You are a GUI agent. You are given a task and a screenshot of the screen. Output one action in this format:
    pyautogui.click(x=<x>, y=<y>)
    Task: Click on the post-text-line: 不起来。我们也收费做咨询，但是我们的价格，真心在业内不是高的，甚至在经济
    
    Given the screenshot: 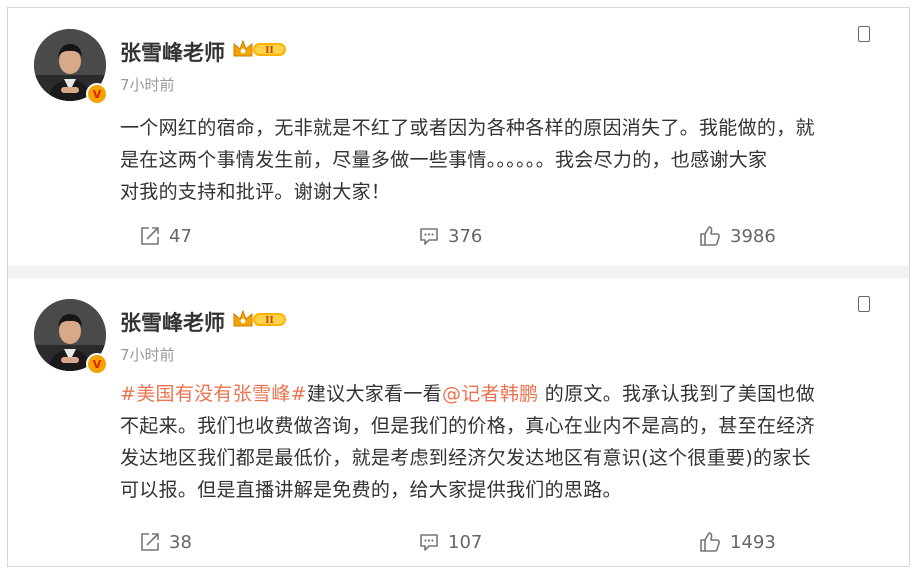 What is the action you would take?
    pyautogui.click(x=467, y=426)
    